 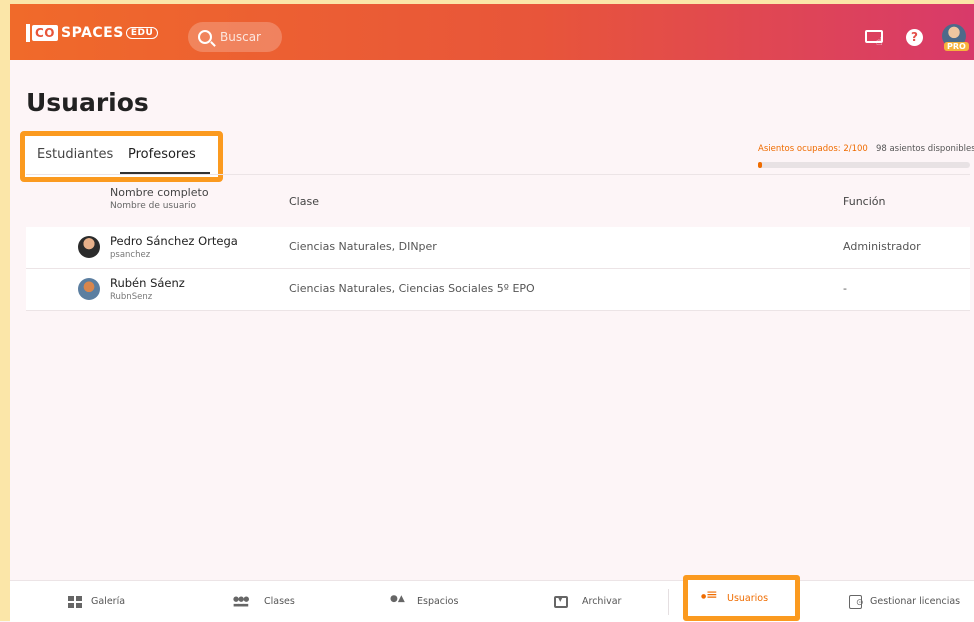 I want to click on nav-licenses: Gestionar licencias, so click(x=904, y=601).